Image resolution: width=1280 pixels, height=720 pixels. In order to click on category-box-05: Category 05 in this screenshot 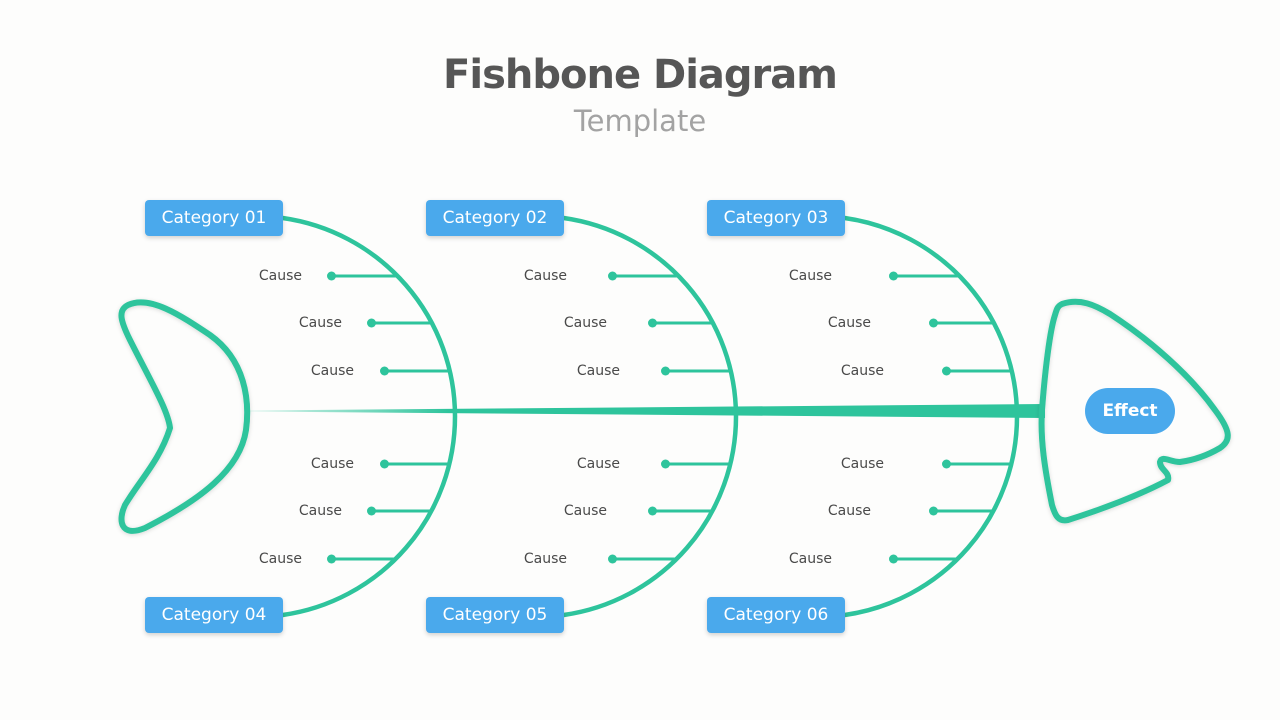, I will do `click(495, 615)`.